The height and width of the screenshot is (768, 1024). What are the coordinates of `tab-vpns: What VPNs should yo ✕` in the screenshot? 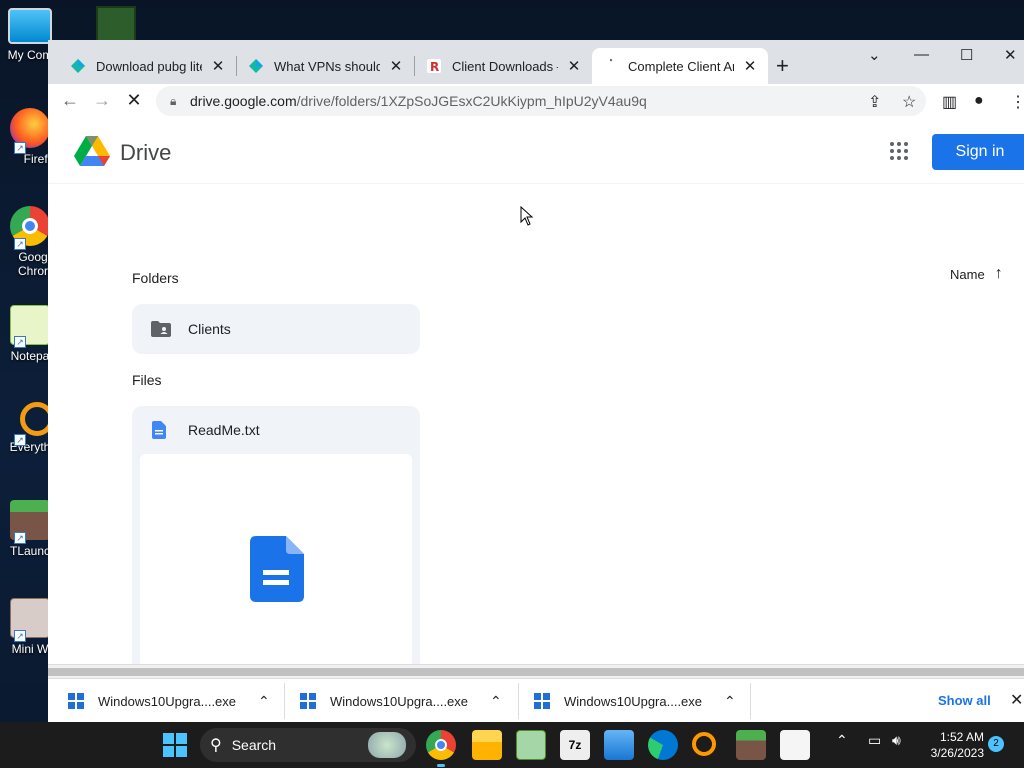 It's located at (326, 66).